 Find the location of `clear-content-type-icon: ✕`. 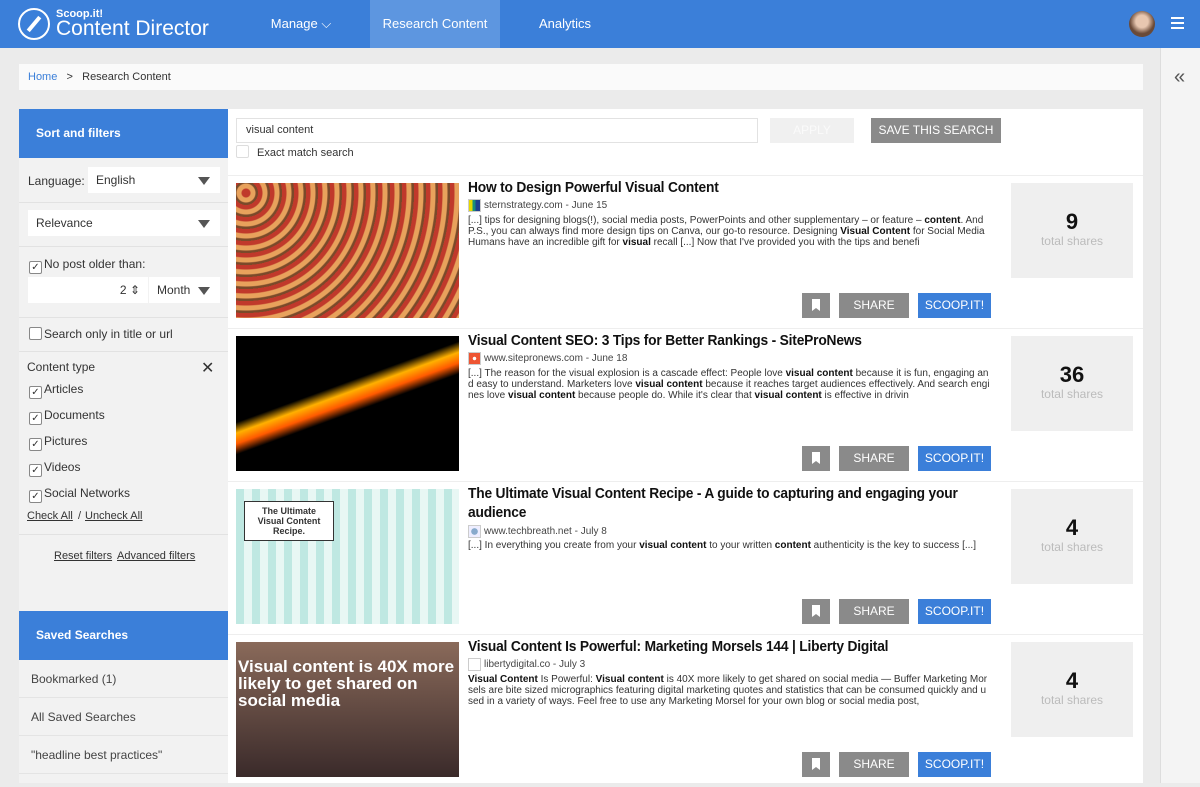

clear-content-type-icon: ✕ is located at coordinates (207, 368).